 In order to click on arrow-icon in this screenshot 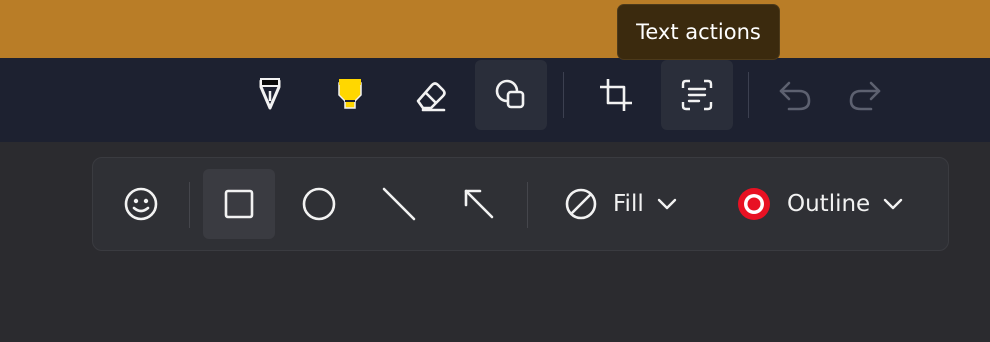, I will do `click(479, 204)`.